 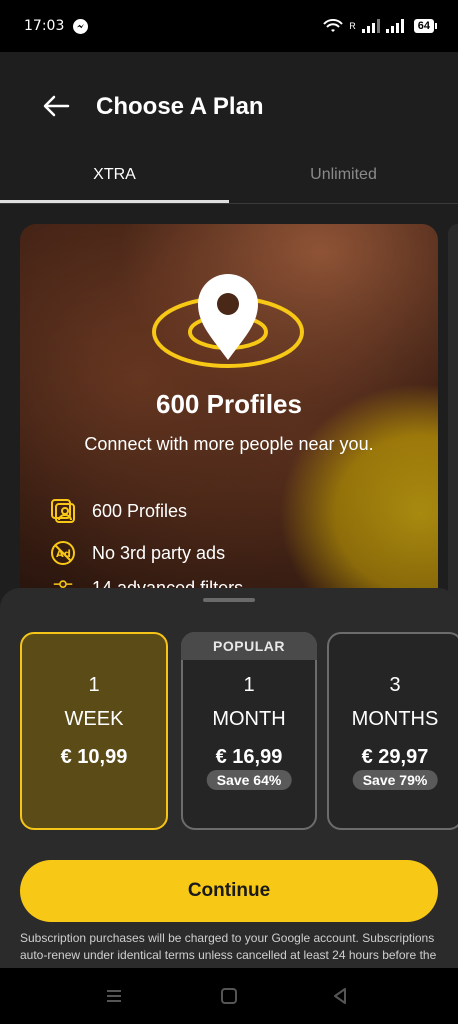 I want to click on home-icon, so click(x=229, y=996).